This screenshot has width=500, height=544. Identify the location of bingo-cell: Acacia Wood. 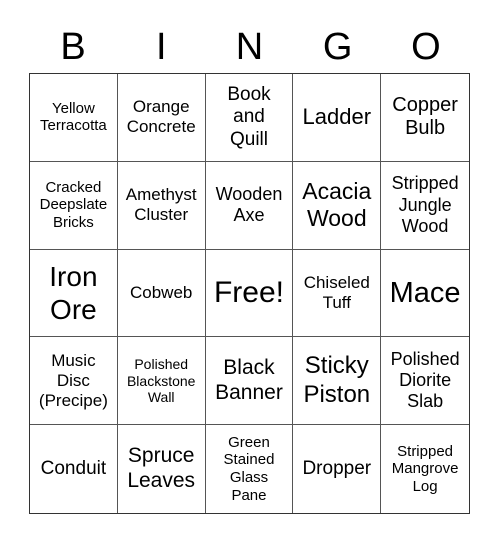
(337, 205).